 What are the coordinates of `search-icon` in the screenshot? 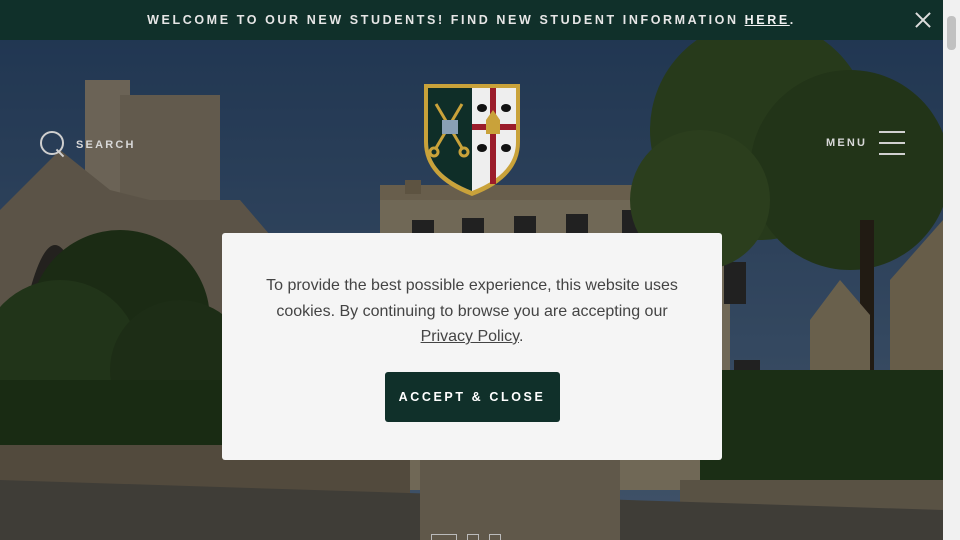 It's located at (54, 145).